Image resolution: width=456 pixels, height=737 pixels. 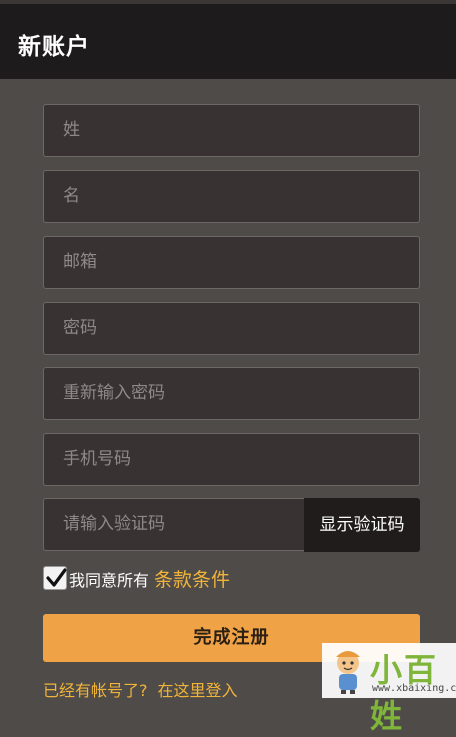 I want to click on watermark: 小百姓 www.xbaixing.com, so click(x=389, y=689).